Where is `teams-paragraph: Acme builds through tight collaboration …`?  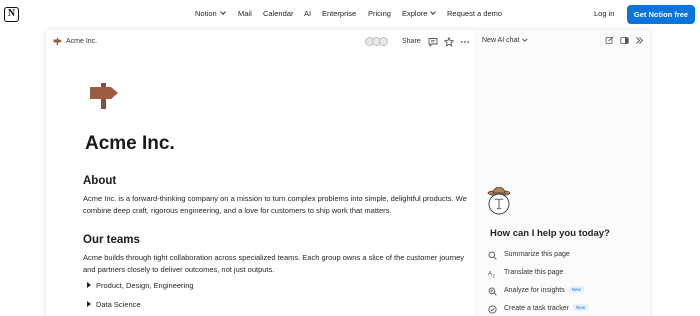
teams-paragraph: Acme builds through tight collaboration … is located at coordinates (274, 263).